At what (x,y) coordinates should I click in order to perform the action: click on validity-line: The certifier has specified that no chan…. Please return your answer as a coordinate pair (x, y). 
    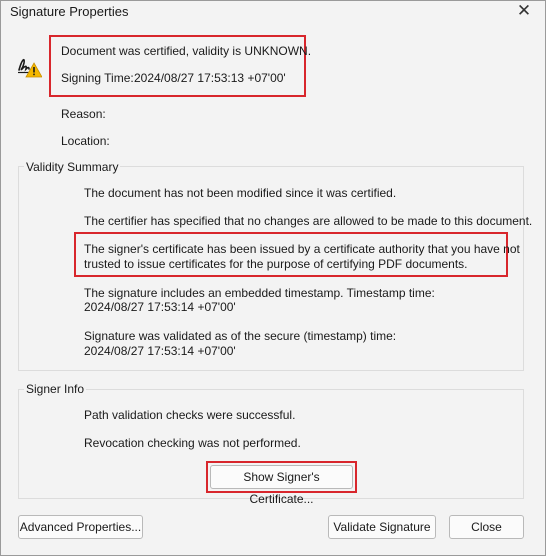
    Looking at the image, I should click on (308, 221).